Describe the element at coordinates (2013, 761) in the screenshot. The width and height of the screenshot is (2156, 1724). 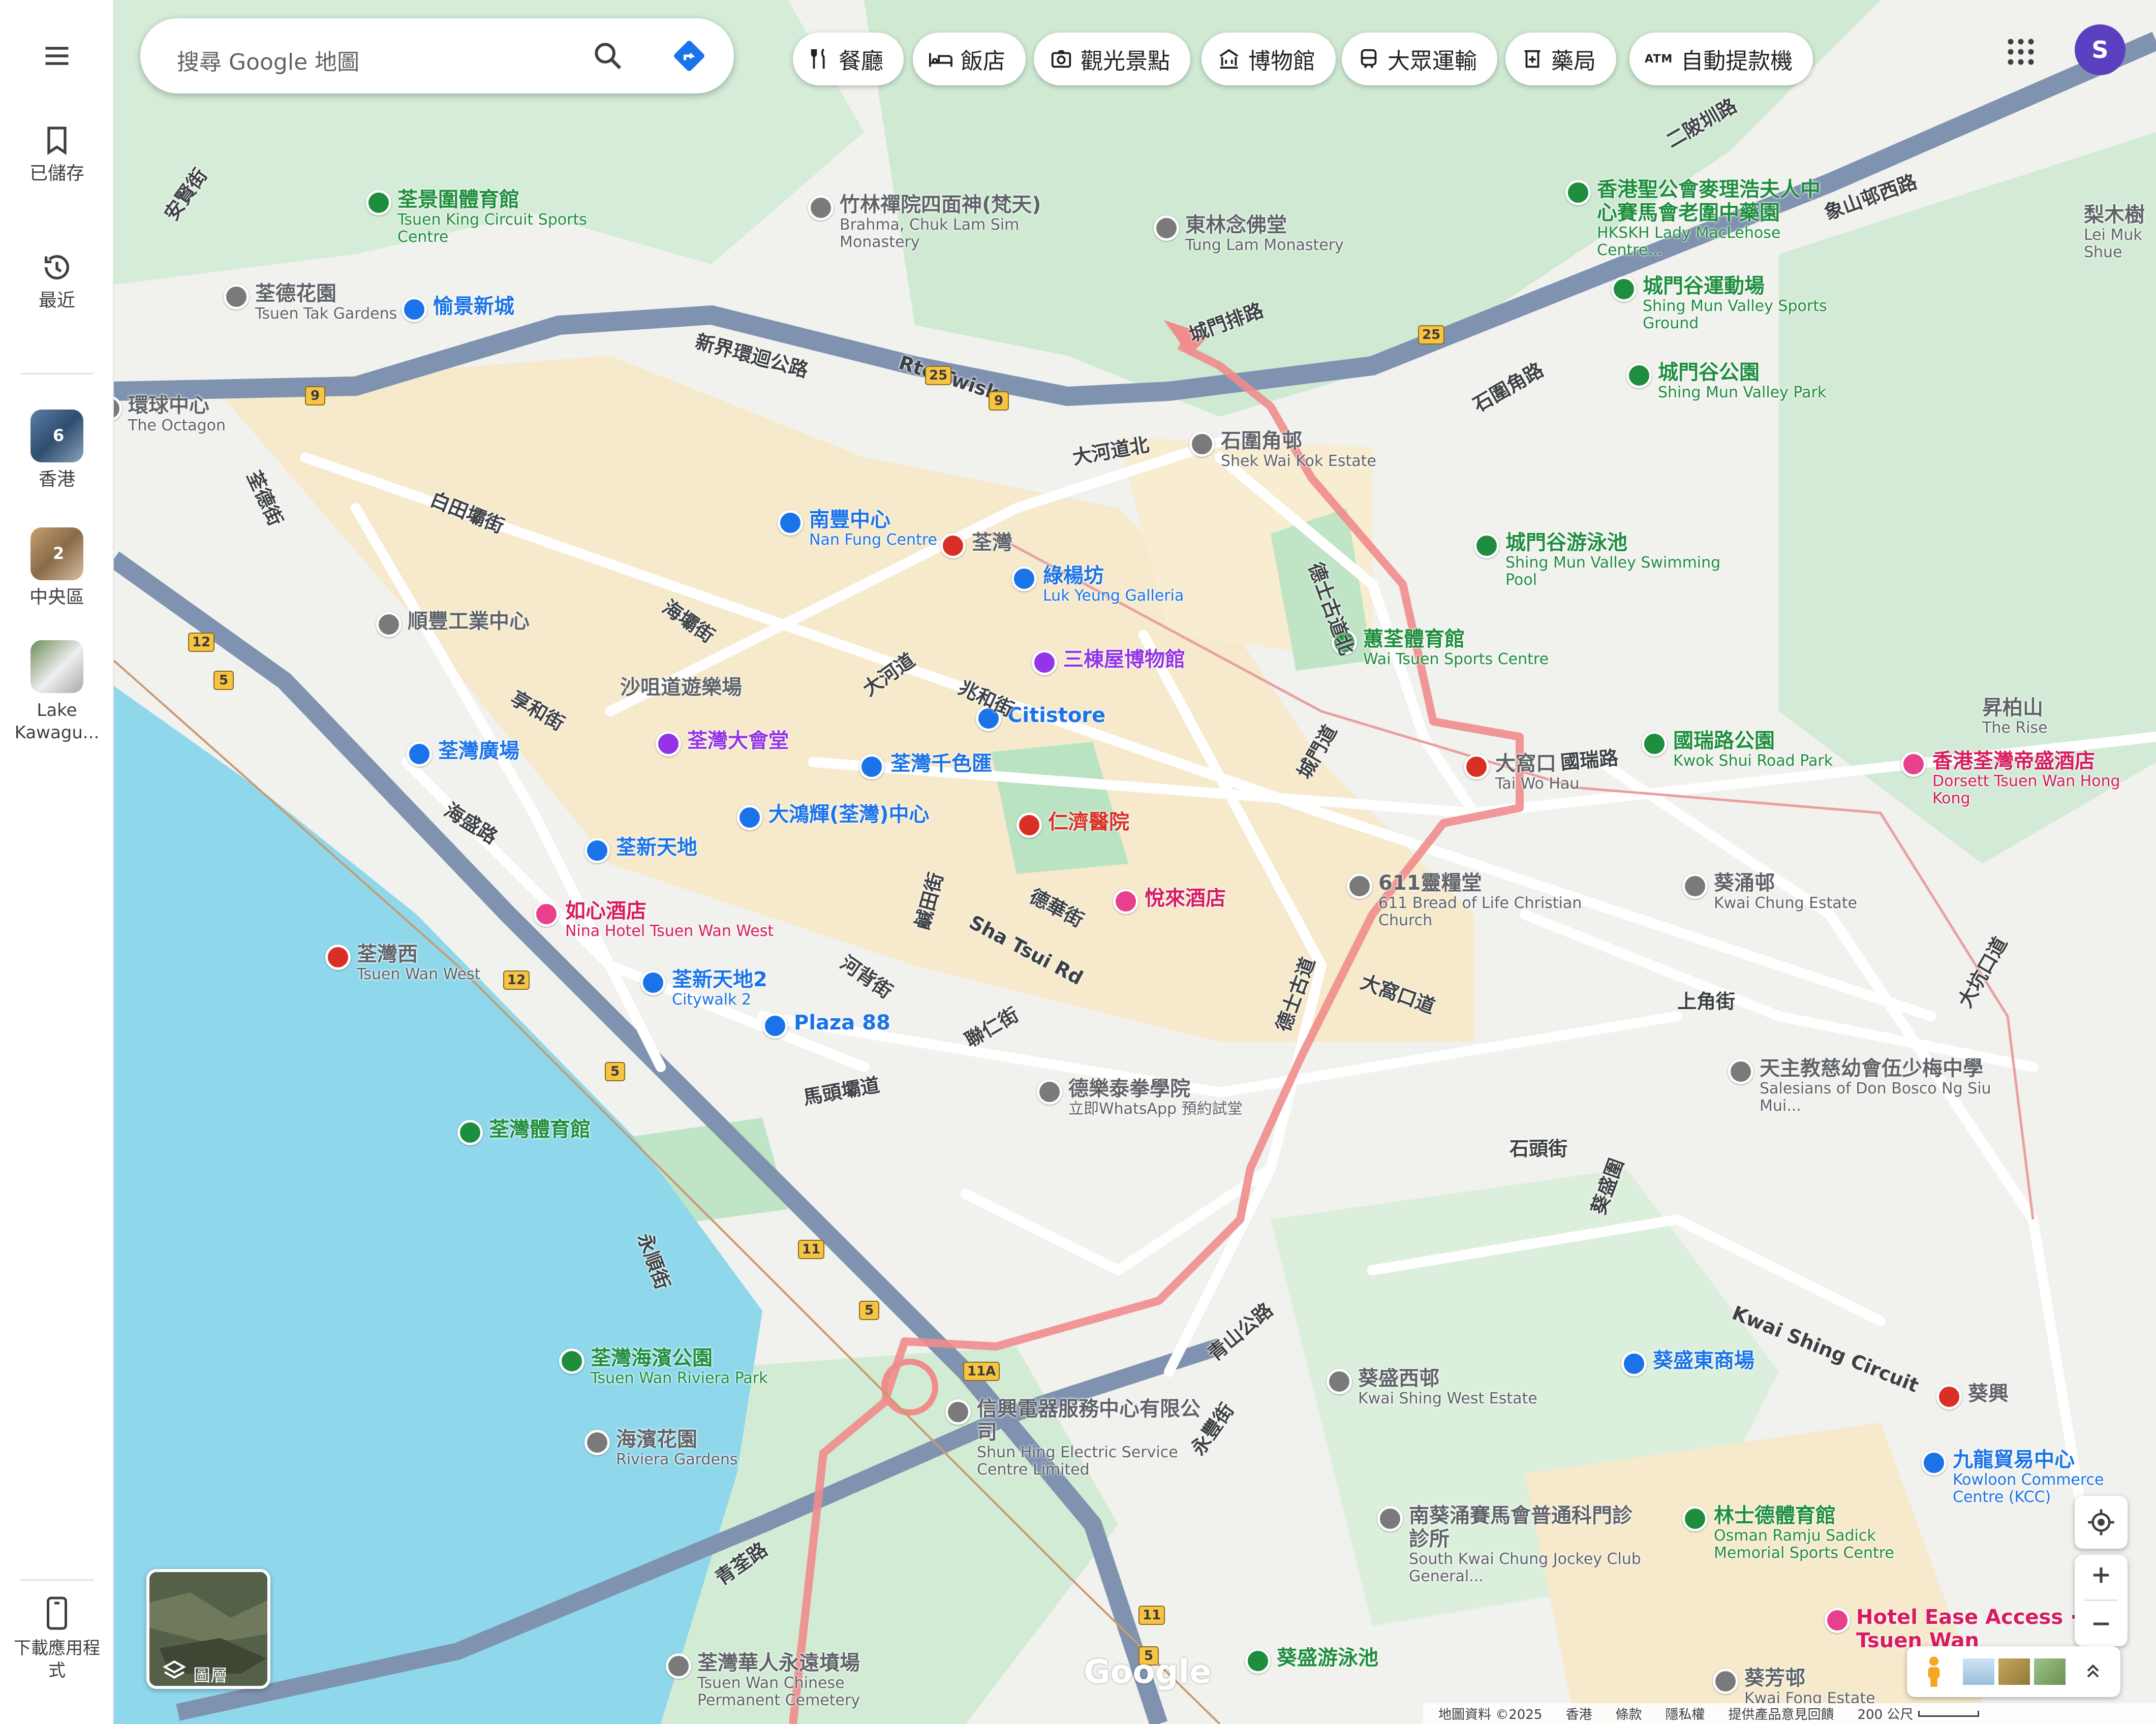
I see `place-name-zh: 香港荃灣帝盛酒店` at that location.